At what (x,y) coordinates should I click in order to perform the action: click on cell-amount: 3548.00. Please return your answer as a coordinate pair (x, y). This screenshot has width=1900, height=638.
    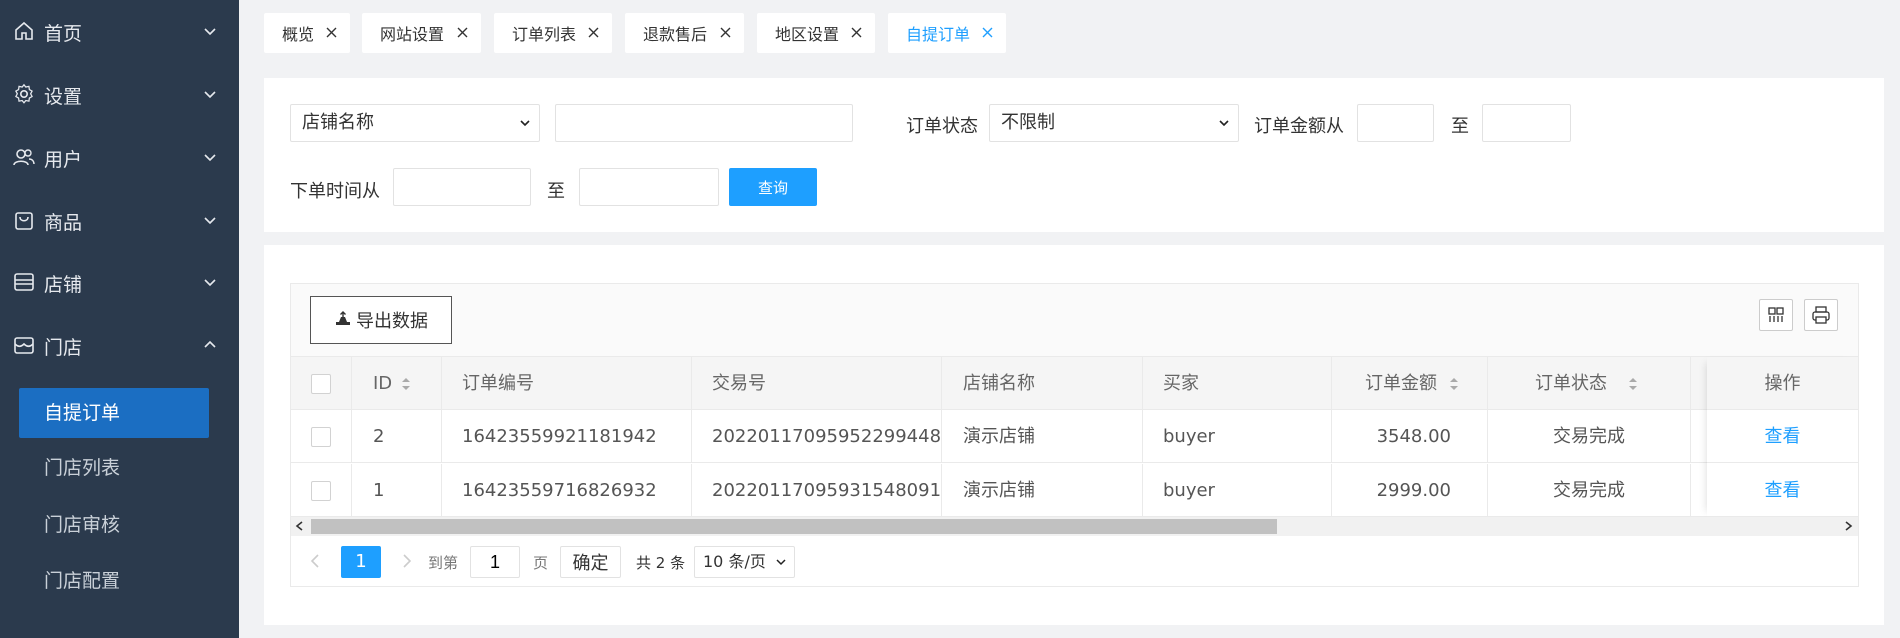
    Looking at the image, I should click on (1413, 436).